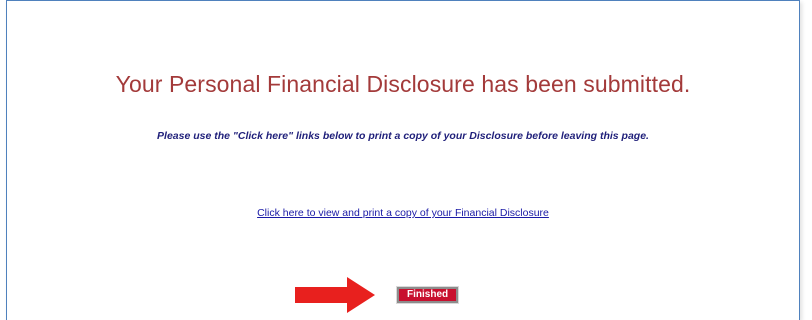 The image size is (812, 320). I want to click on red-right-arrow-icon, so click(335, 295).